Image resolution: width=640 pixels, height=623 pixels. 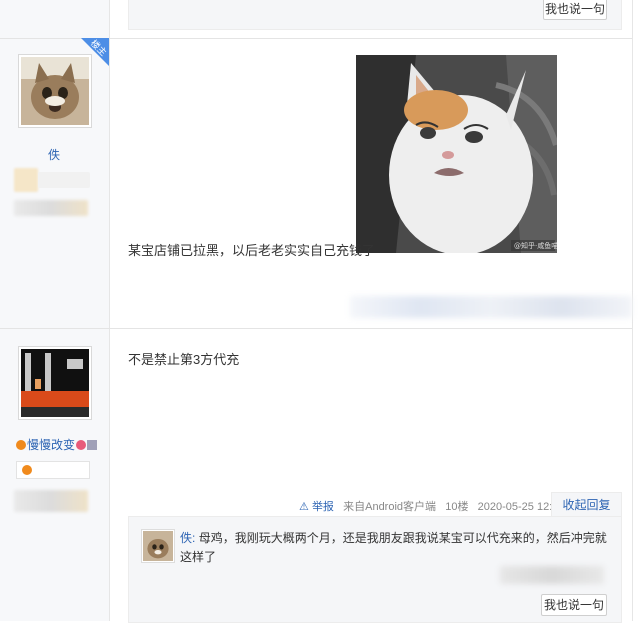 I want to click on crying-cat-image: @知乎·咸鱼喵, so click(x=456, y=154).